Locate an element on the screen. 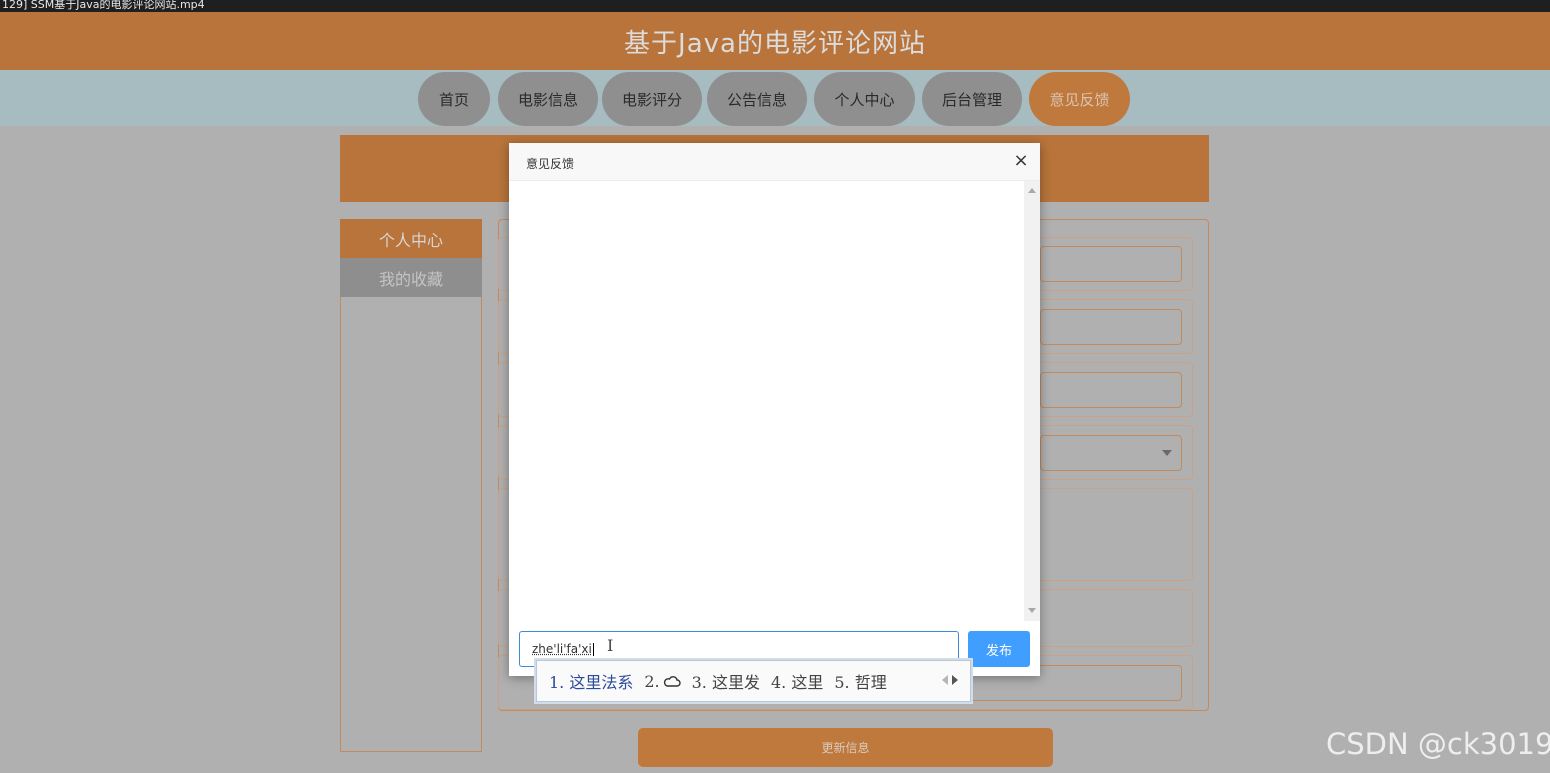 Image resolution: width=1550 pixels, height=773 pixels. close-icon: × is located at coordinates (1021, 161).